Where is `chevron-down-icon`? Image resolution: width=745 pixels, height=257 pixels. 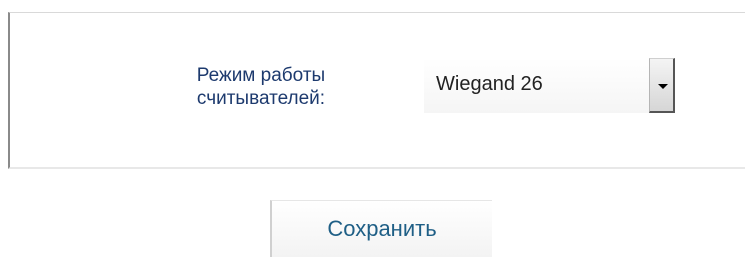
chevron-down-icon is located at coordinates (662, 85).